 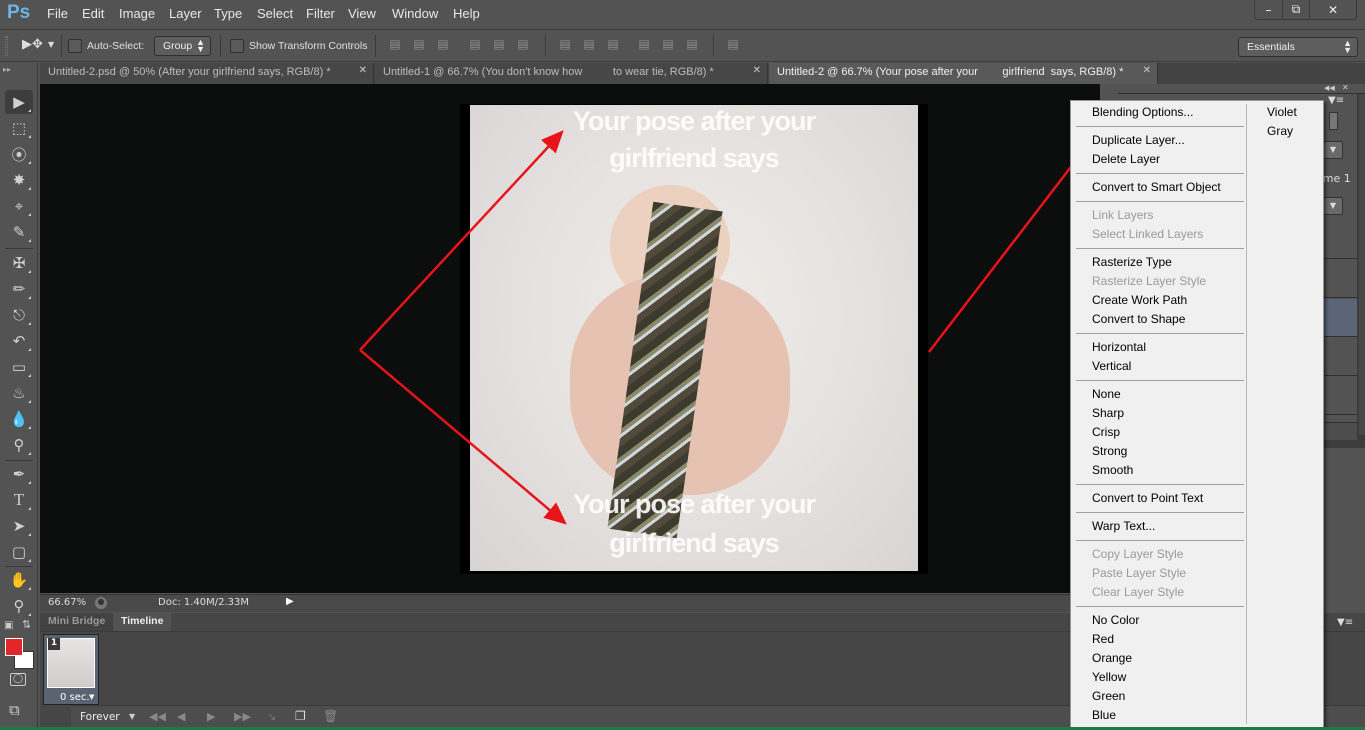 What do you see at coordinates (1139, 300) in the screenshot?
I see `menu-item-create-work-path: Create Work Path` at bounding box center [1139, 300].